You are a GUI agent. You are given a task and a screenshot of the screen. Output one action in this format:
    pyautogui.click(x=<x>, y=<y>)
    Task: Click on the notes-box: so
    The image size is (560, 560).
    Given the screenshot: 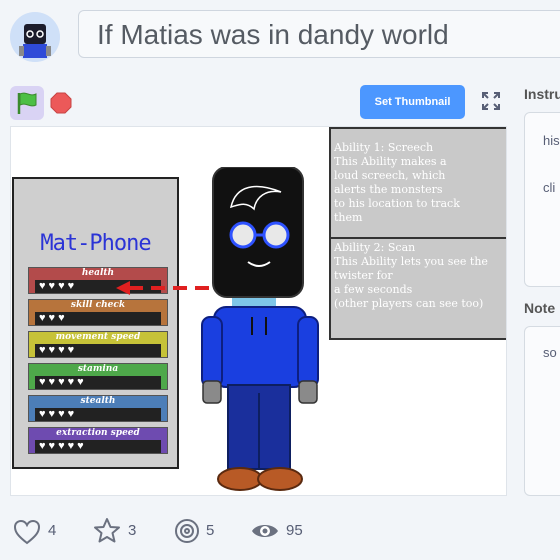 What is the action you would take?
    pyautogui.click(x=542, y=411)
    